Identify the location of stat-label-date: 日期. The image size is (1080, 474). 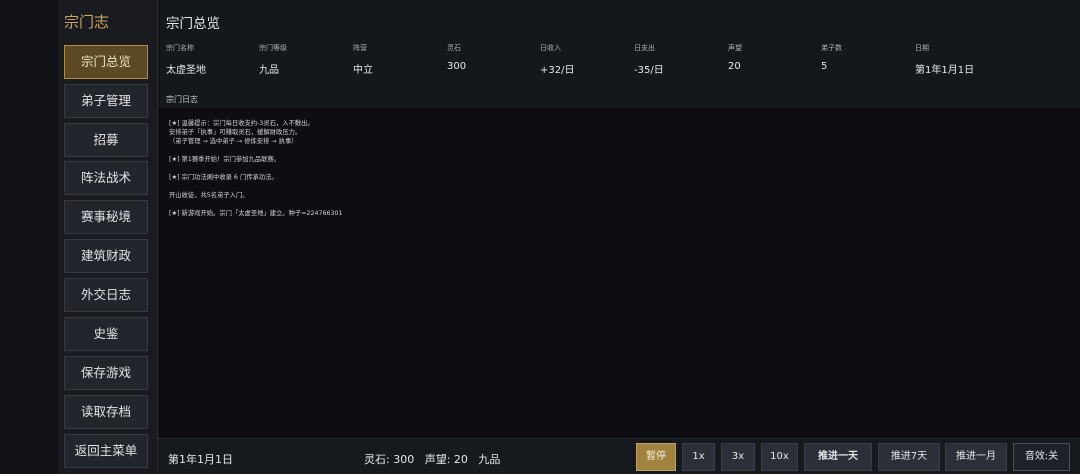
(922, 48).